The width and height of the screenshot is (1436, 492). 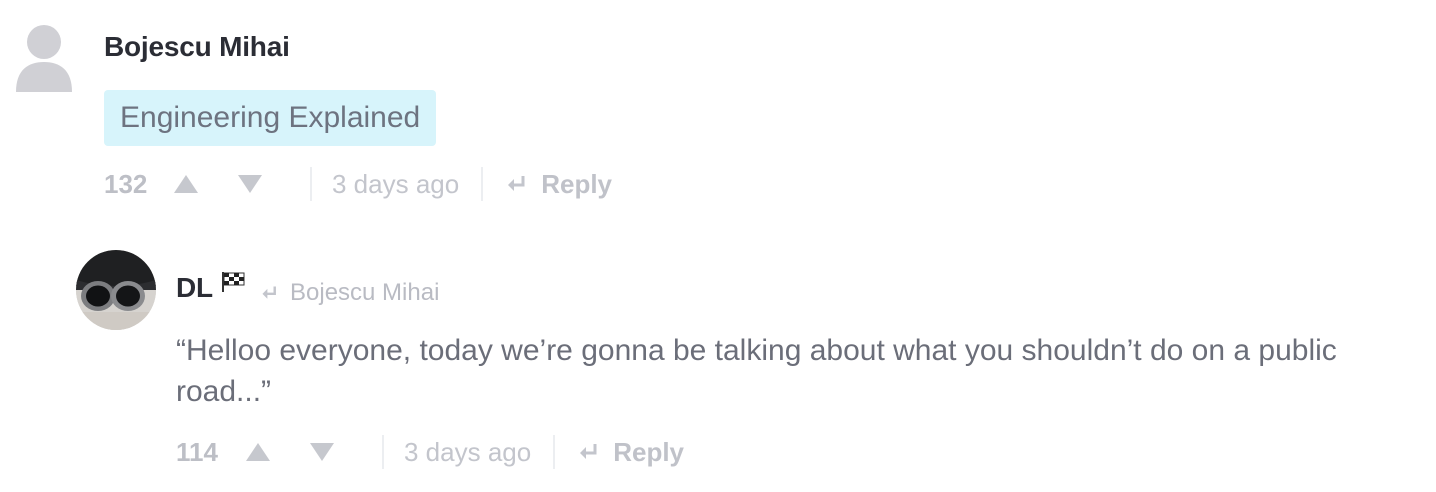 What do you see at coordinates (197, 47) in the screenshot?
I see `comment-author: Bojescu Mihai` at bounding box center [197, 47].